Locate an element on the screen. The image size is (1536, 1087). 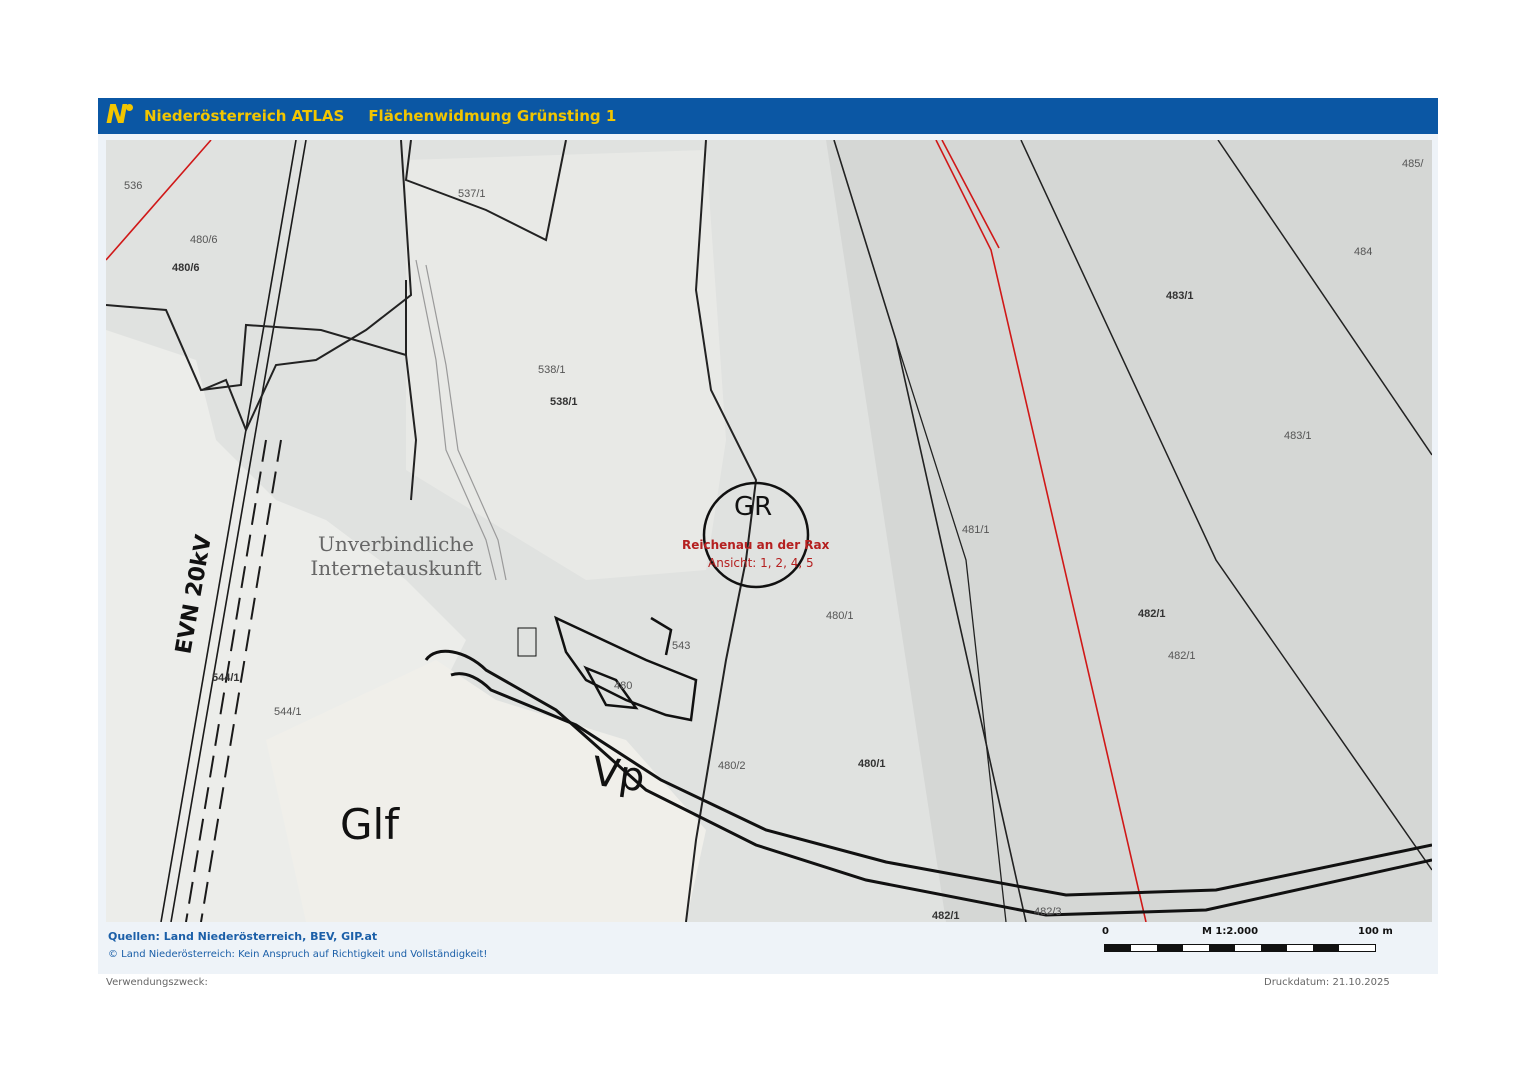
watermark: Unverbindliche Internetauskunft is located at coordinates (396, 556).